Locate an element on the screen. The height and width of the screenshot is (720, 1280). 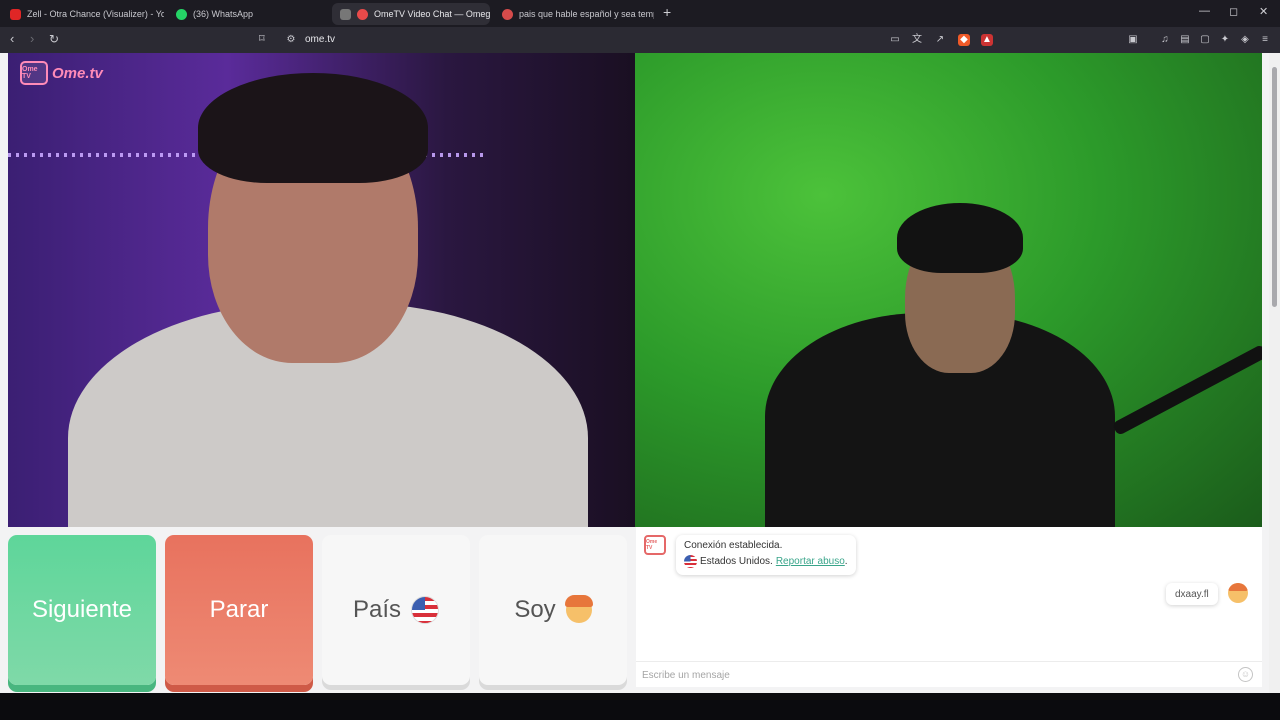
ometv-logo: Ome TV Ome.tv is located at coordinates (61, 73).